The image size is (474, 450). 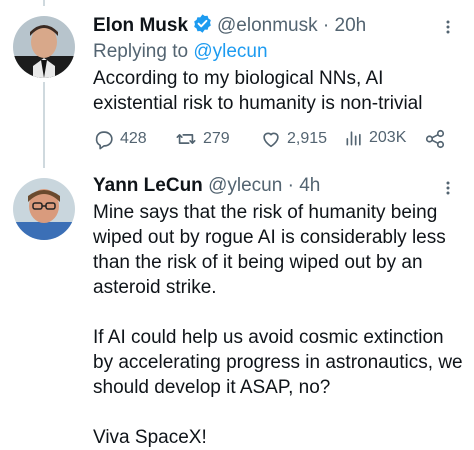 I want to click on reply-button: 428, so click(x=120, y=139).